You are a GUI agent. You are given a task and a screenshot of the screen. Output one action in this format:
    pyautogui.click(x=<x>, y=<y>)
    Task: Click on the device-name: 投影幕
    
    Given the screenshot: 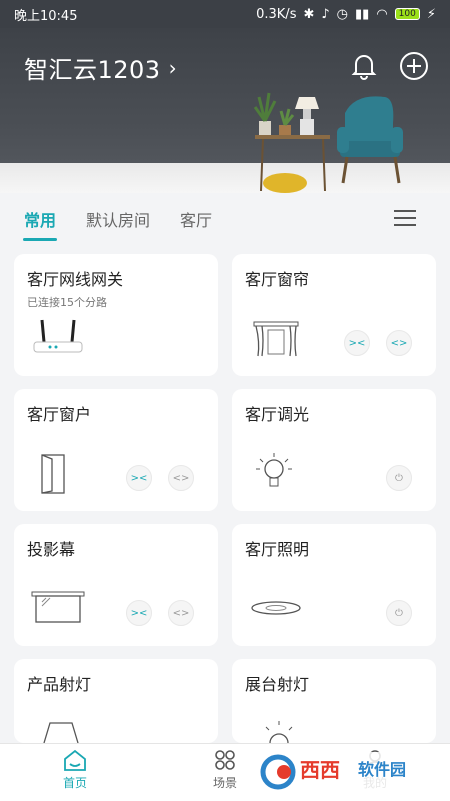 What is the action you would take?
    pyautogui.click(x=51, y=549)
    